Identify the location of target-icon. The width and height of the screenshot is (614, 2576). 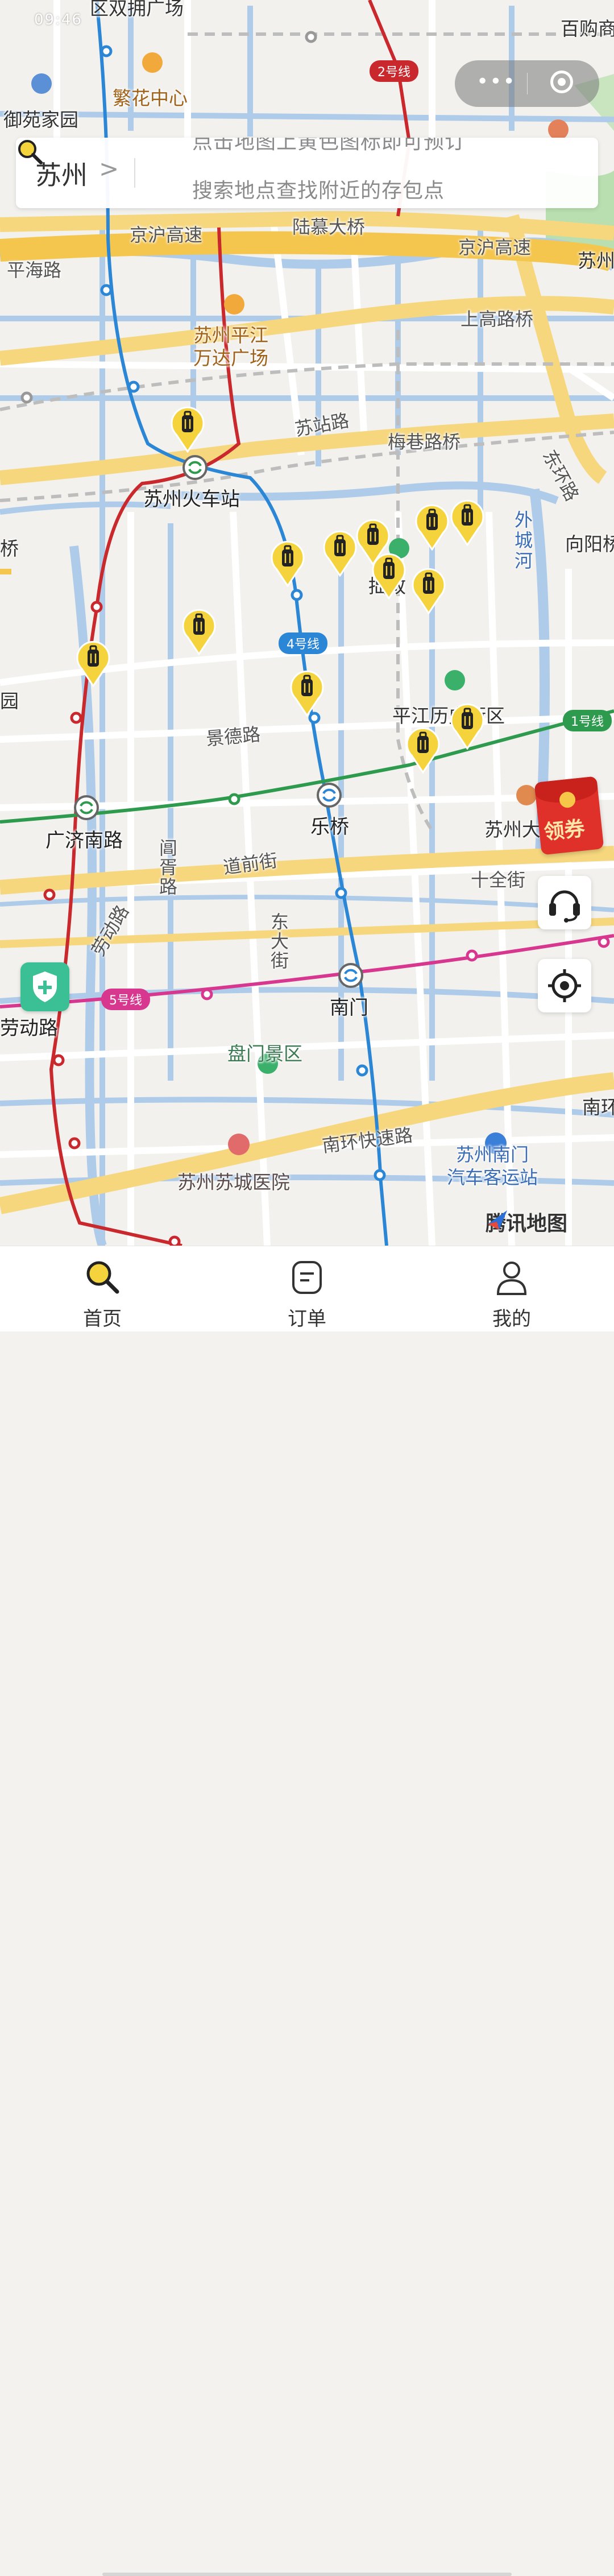
(561, 82).